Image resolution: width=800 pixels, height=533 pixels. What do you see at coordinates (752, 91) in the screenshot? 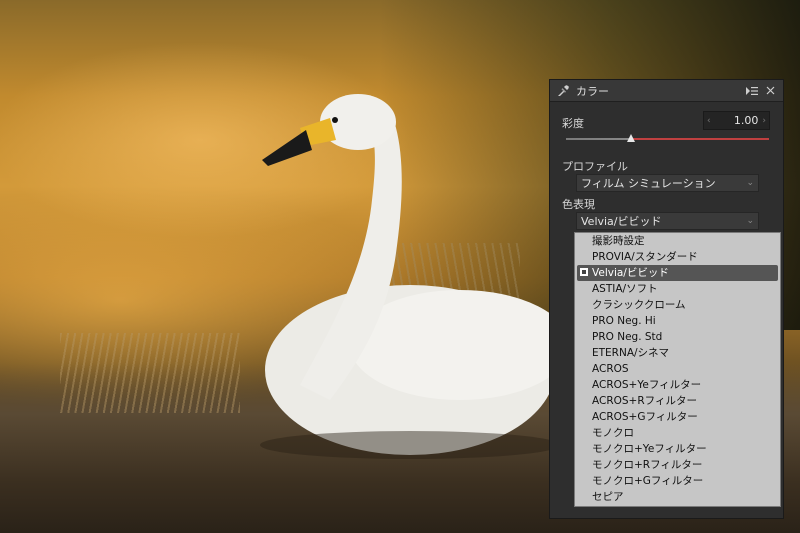
I see `panel-menu-icon` at bounding box center [752, 91].